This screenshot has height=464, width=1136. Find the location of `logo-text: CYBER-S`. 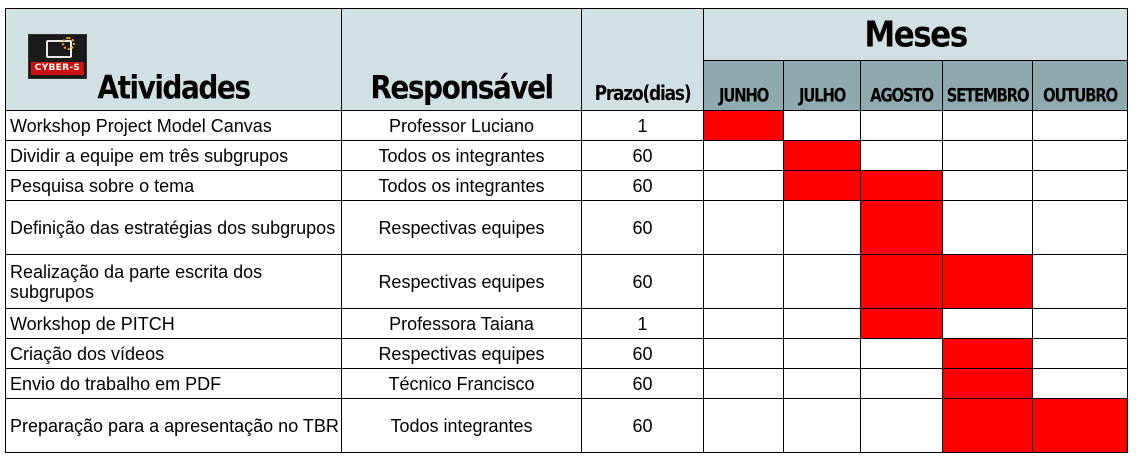

logo-text: CYBER-S is located at coordinates (57, 68).